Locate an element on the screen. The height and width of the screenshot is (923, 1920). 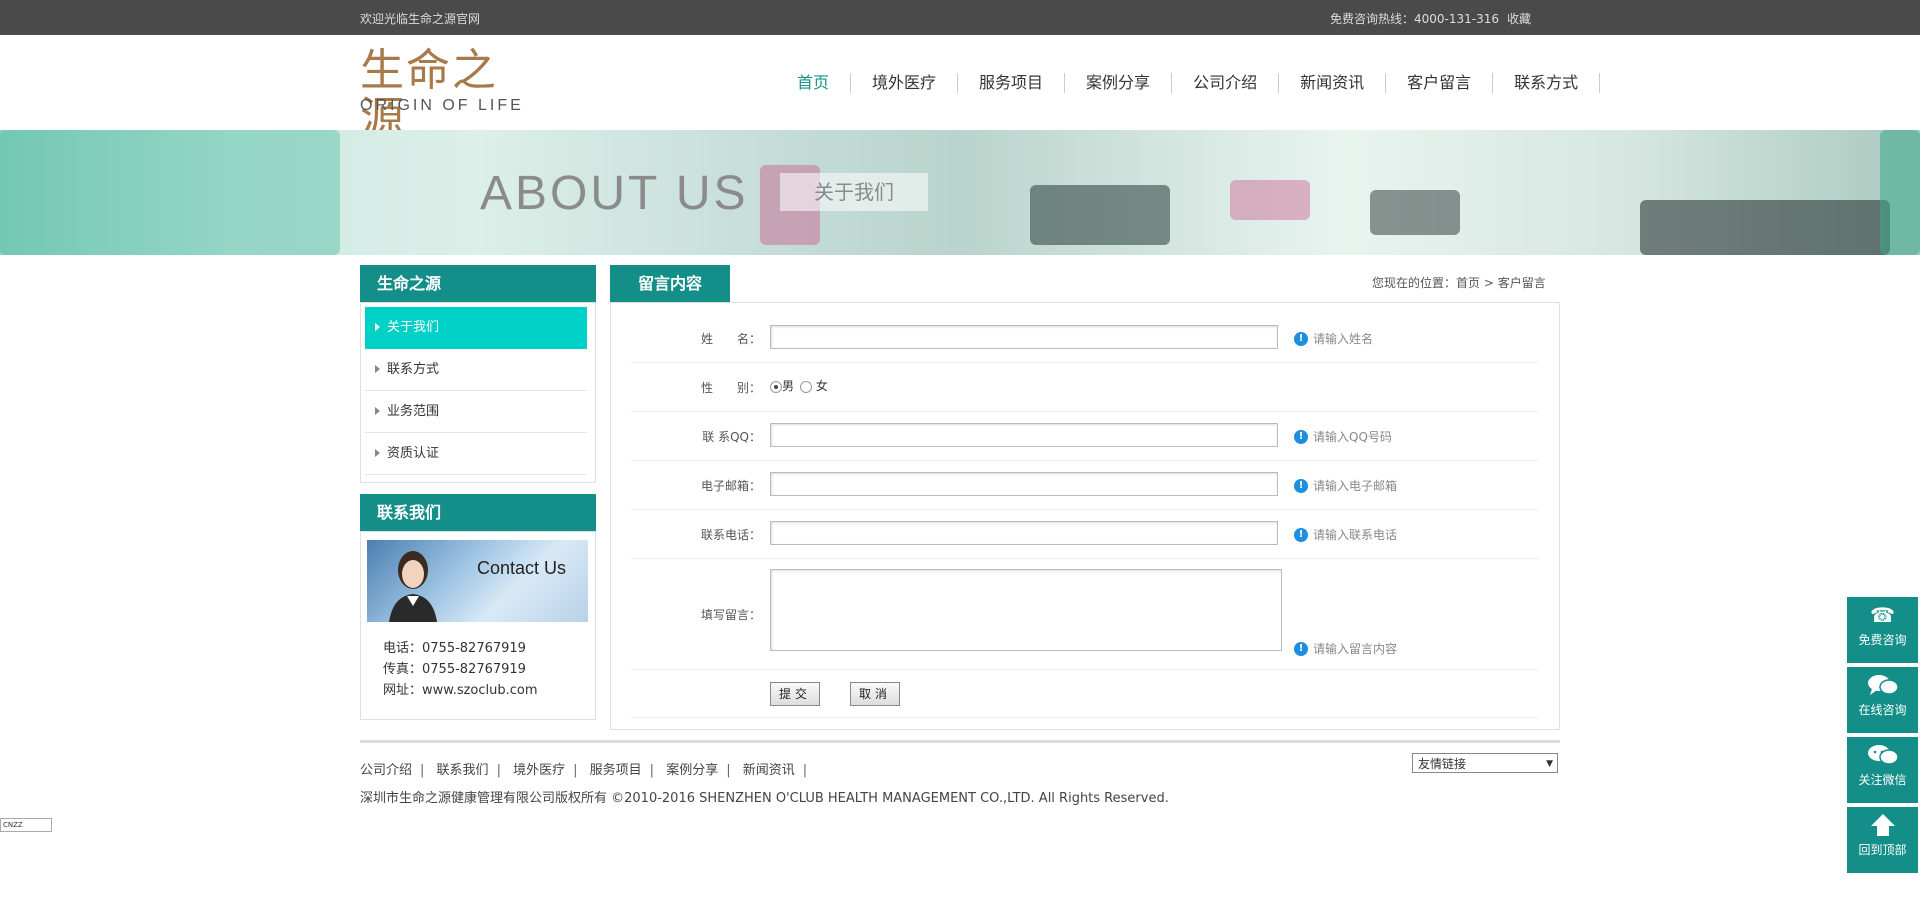
name-hint-text: 请输入姓名 is located at coordinates (1343, 339).